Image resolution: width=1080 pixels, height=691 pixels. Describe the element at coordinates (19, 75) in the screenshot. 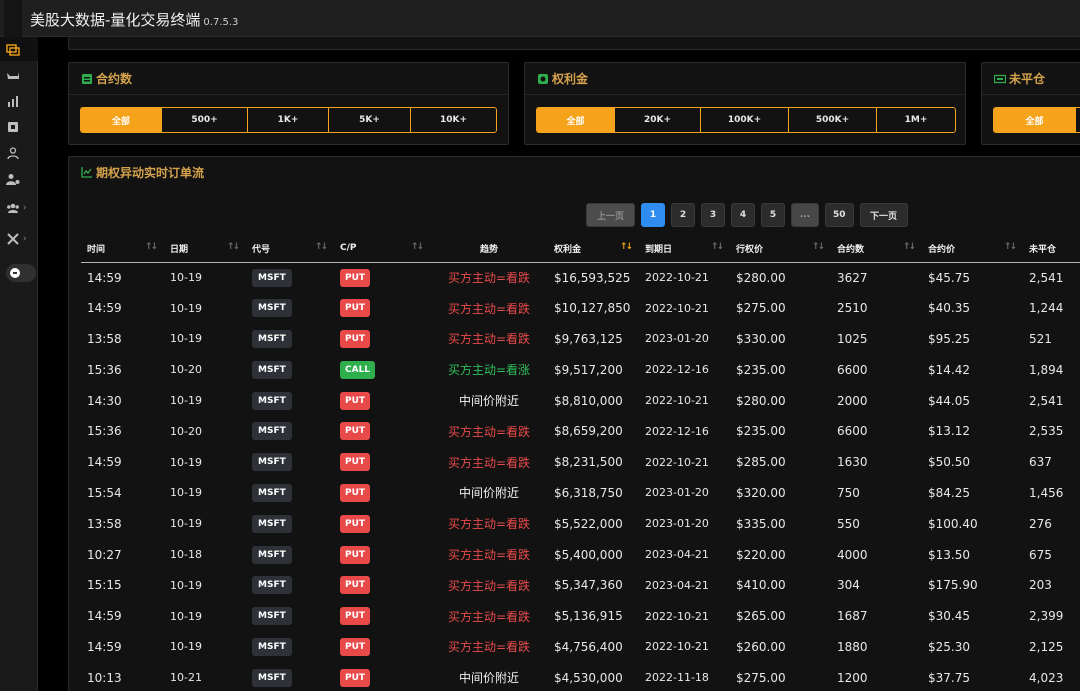

I see `sidebar-item-whale` at that location.